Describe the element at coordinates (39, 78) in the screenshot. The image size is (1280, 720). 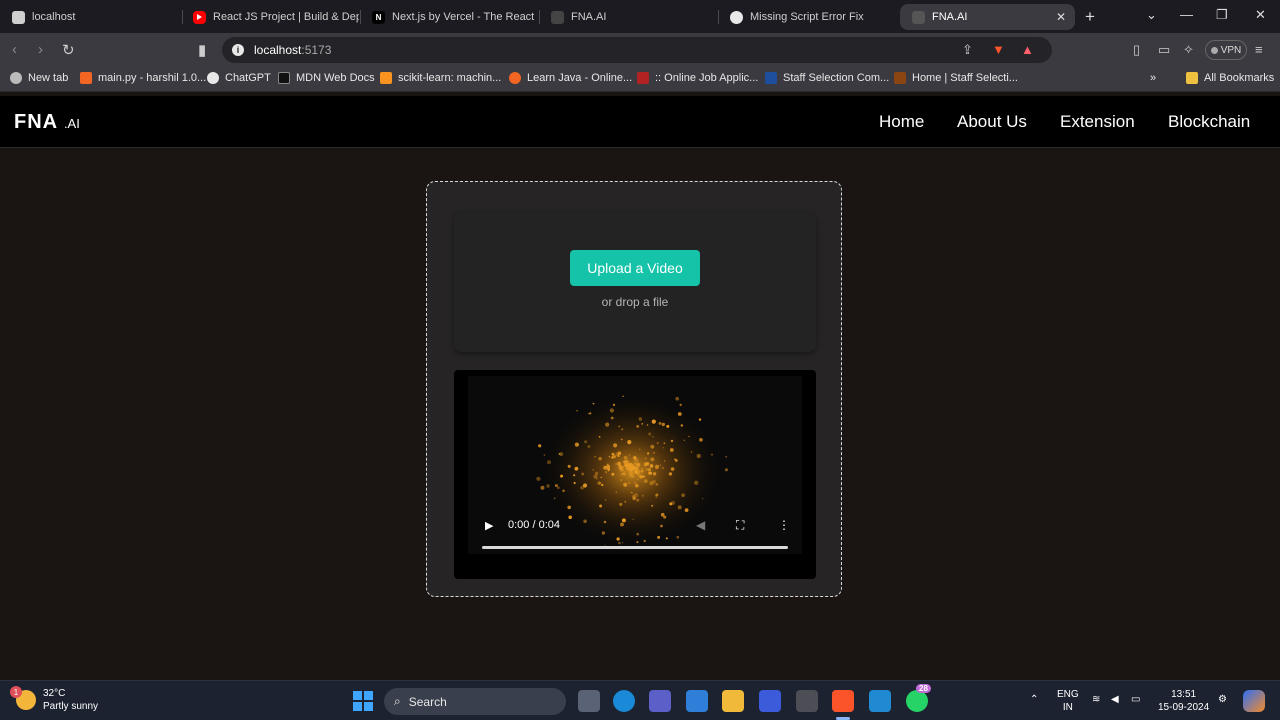
I see `bookmark-item: New tab` at that location.